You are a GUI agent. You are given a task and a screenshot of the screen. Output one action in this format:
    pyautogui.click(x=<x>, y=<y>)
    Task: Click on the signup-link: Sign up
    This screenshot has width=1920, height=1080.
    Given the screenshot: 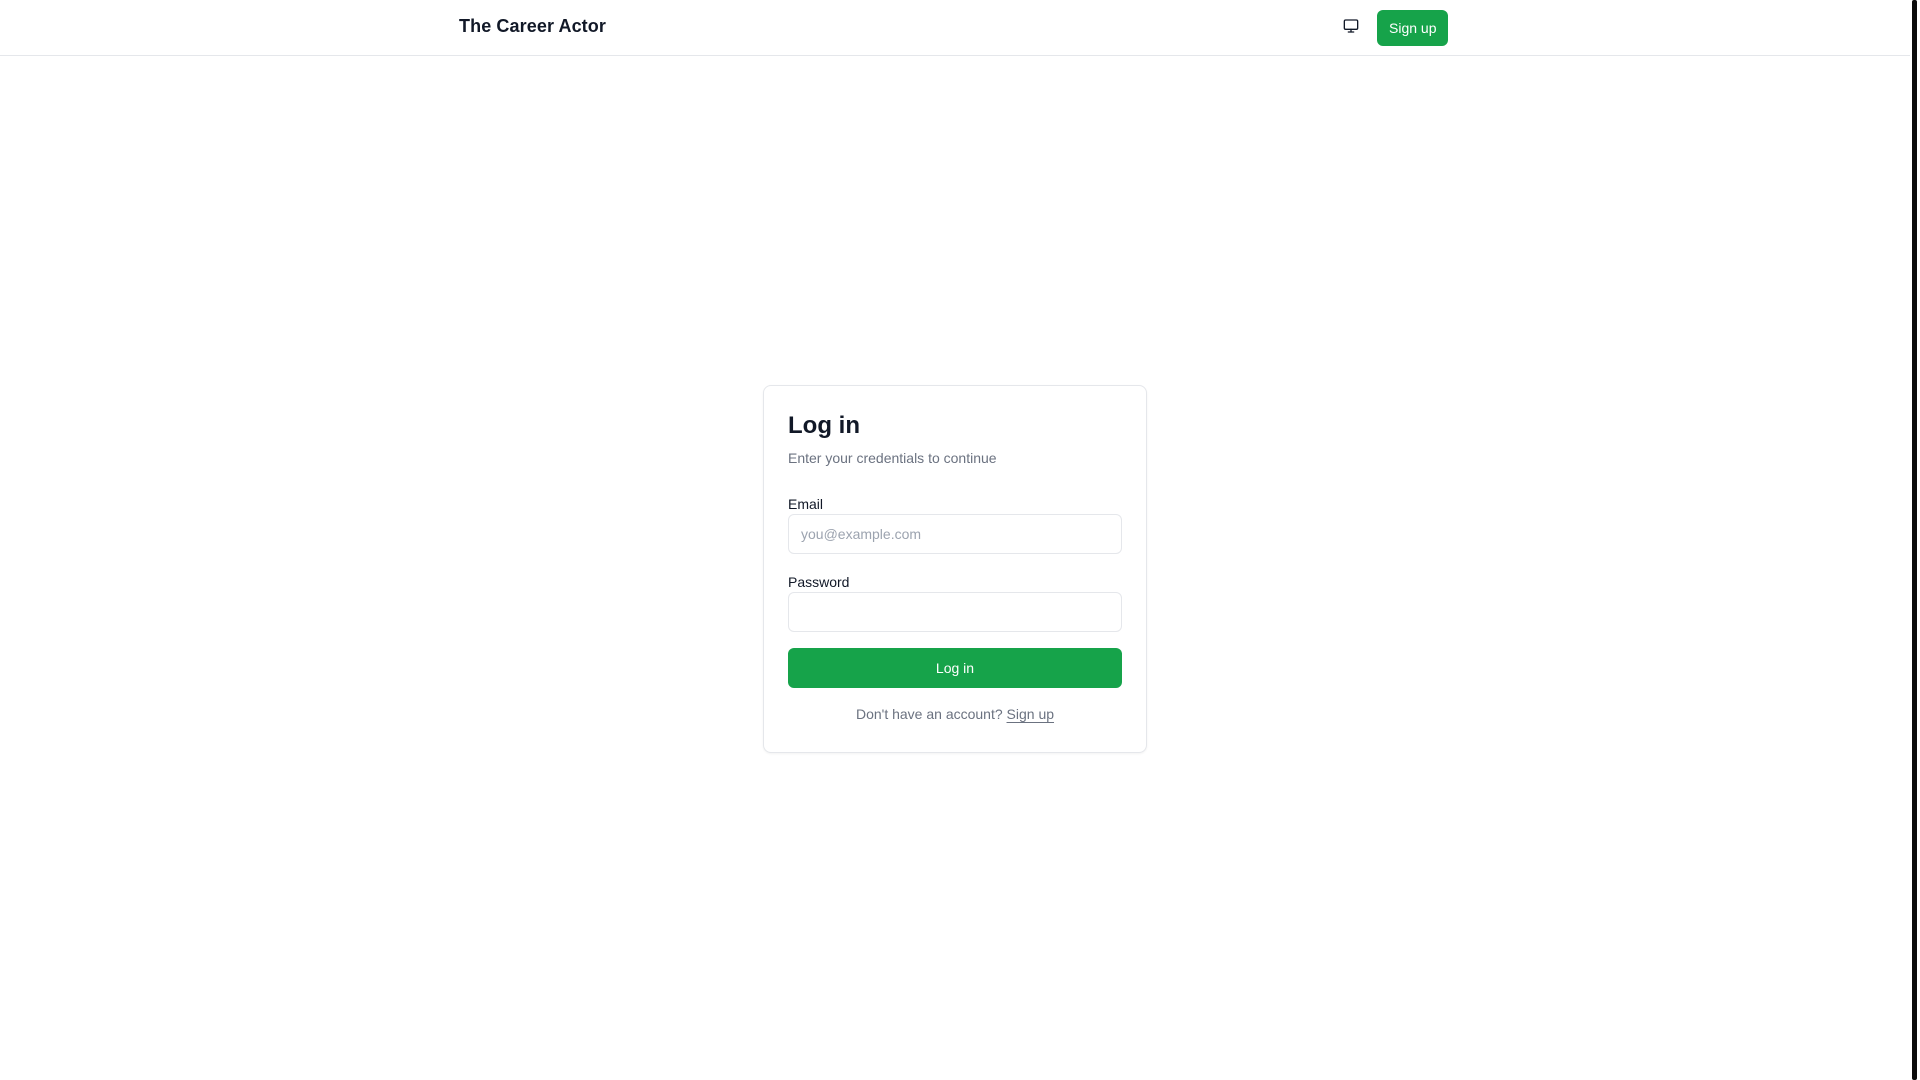 What is the action you would take?
    pyautogui.click(x=1030, y=714)
    